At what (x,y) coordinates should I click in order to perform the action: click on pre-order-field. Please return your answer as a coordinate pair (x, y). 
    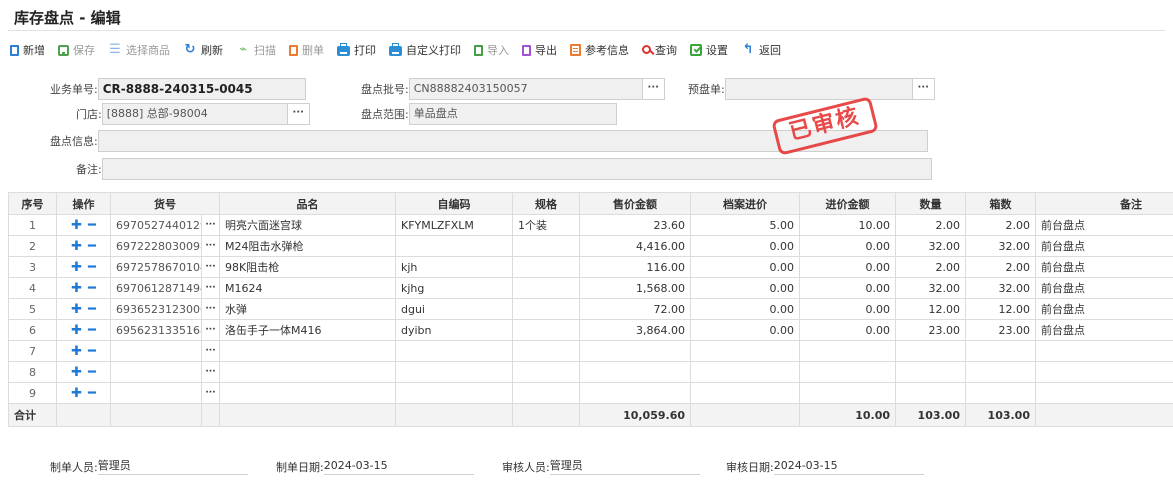
    Looking at the image, I should click on (818, 89).